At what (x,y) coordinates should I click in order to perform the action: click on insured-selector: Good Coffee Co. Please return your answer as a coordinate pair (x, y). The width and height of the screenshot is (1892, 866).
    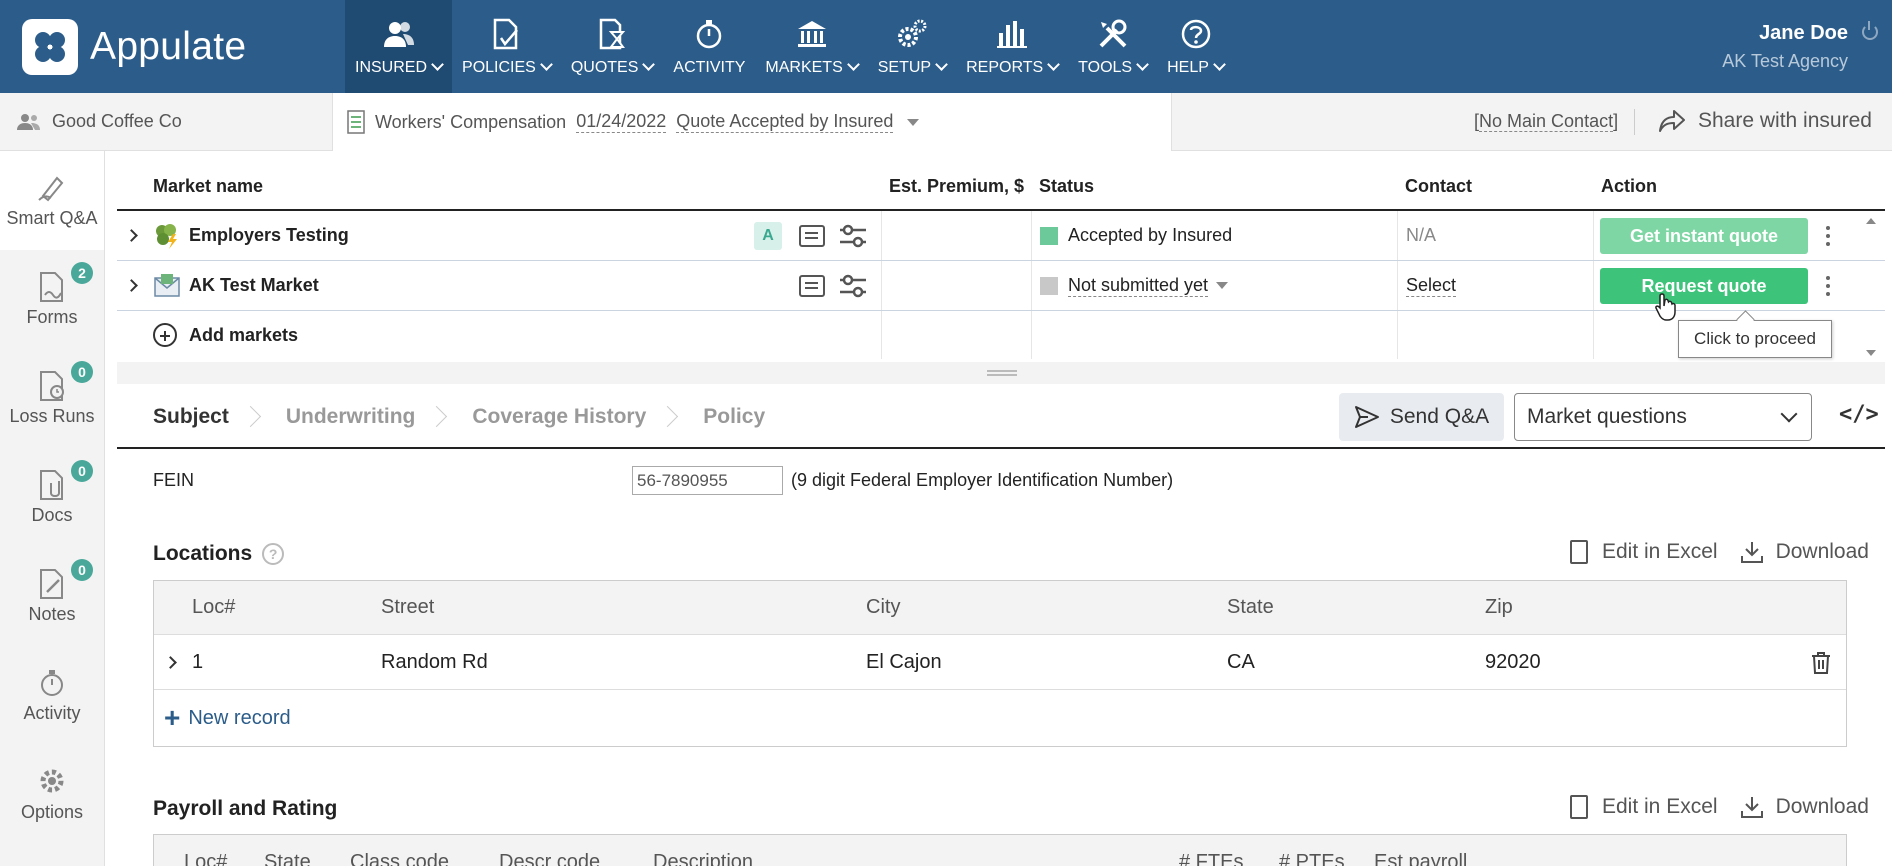
    Looking at the image, I should click on (99, 121).